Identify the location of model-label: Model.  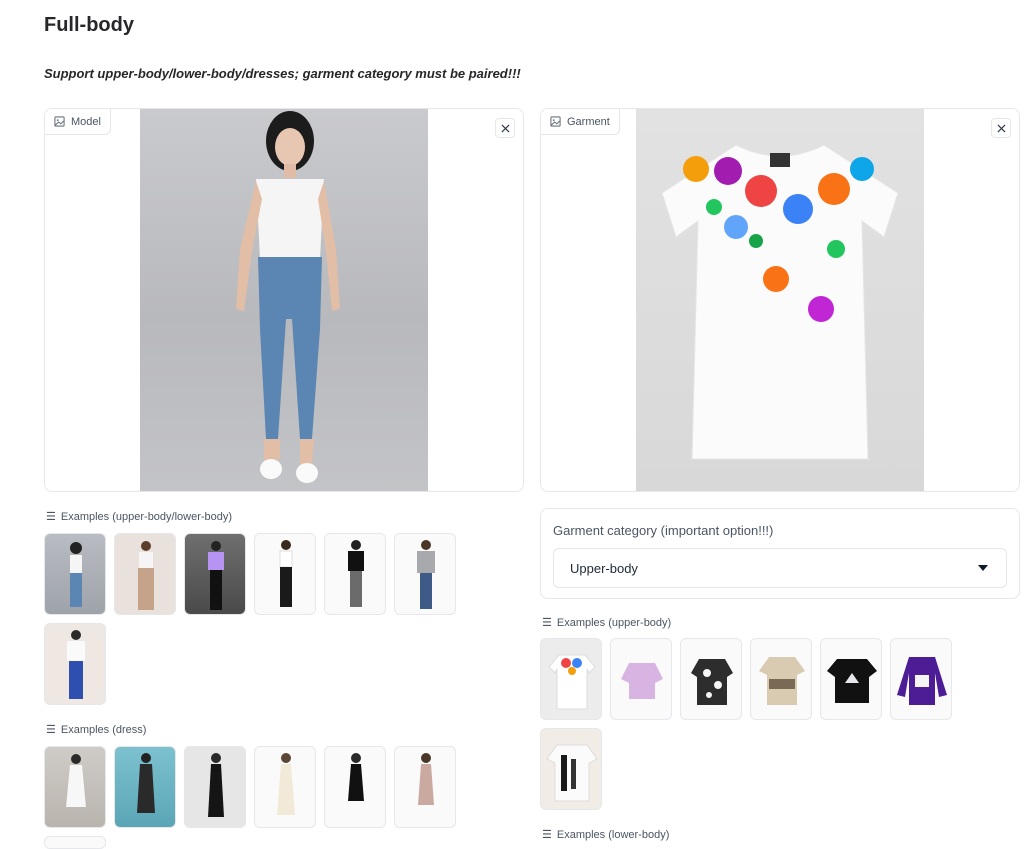
(86, 121).